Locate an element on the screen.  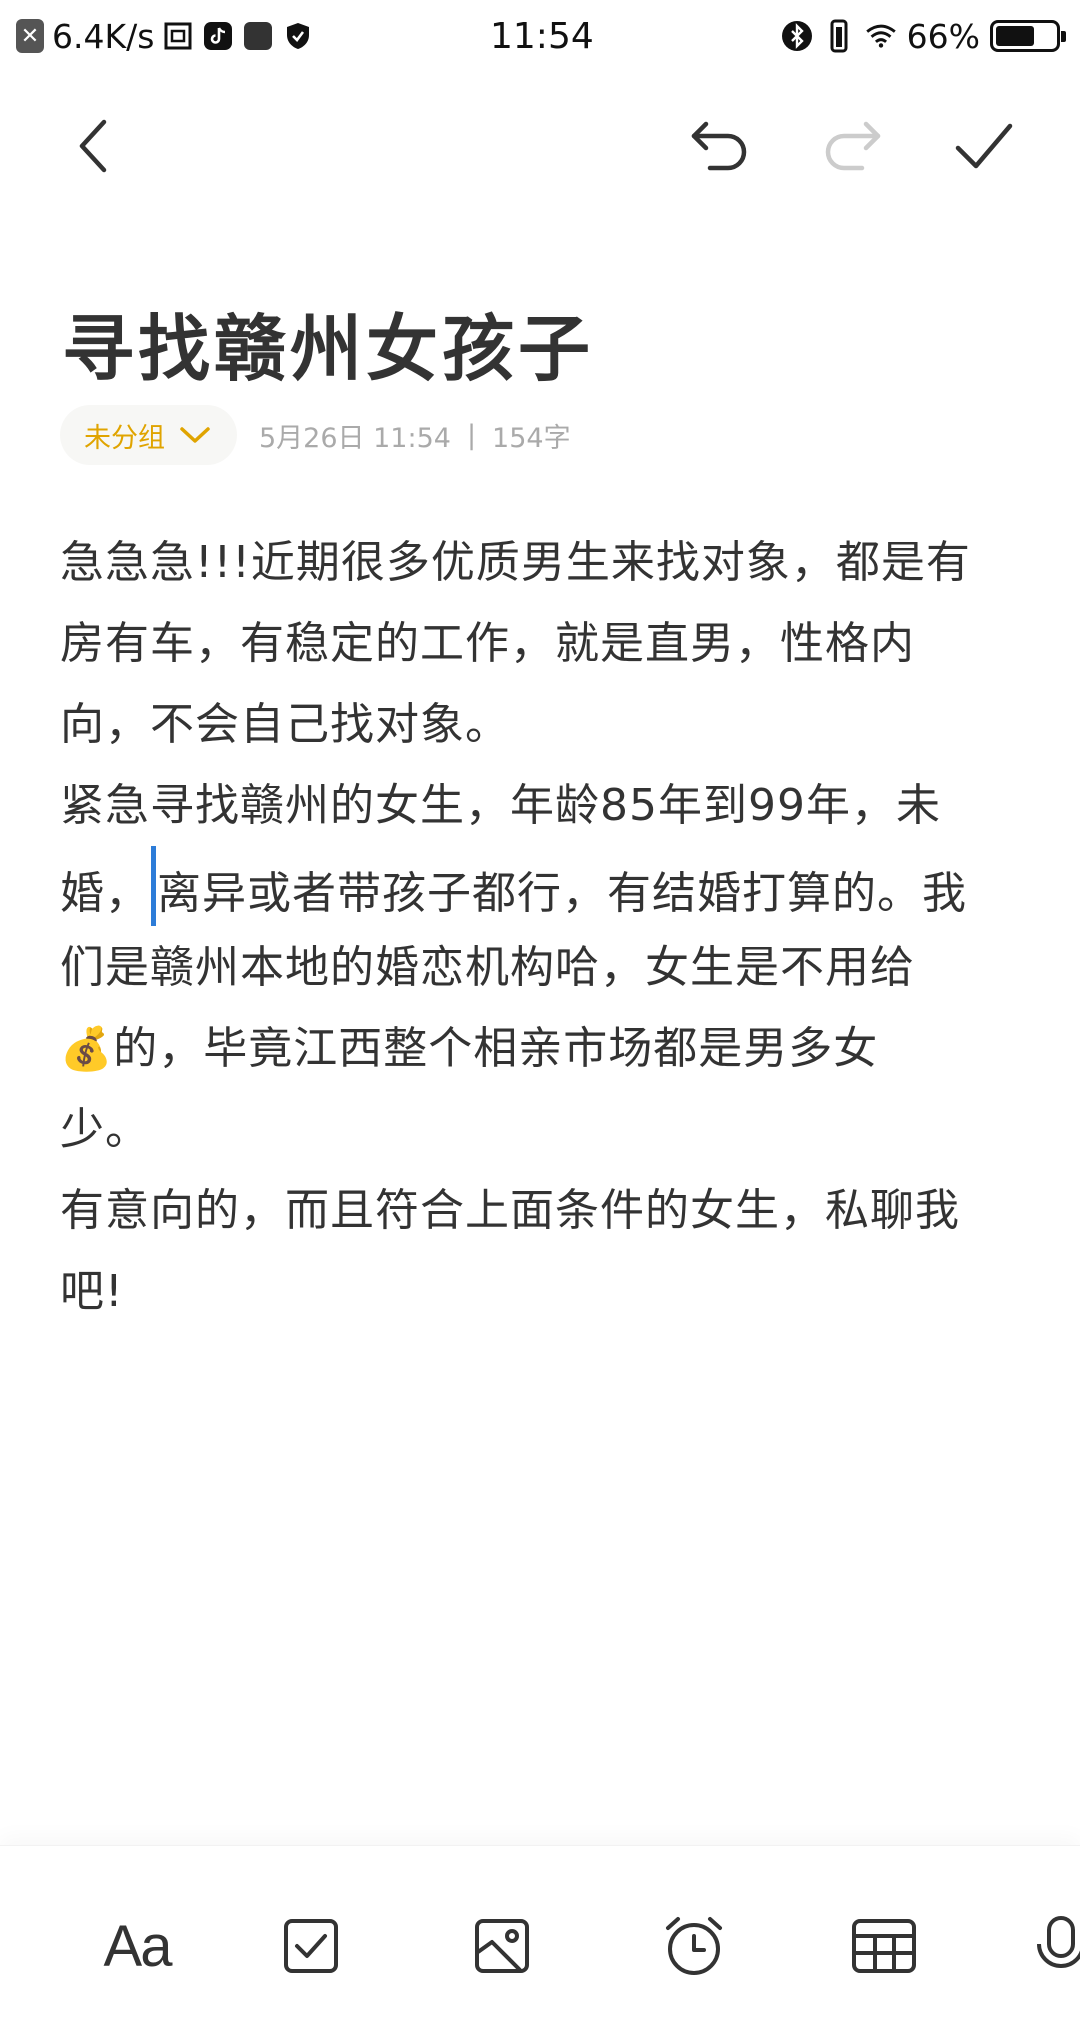
vibrate-icon is located at coordinates (839, 36).